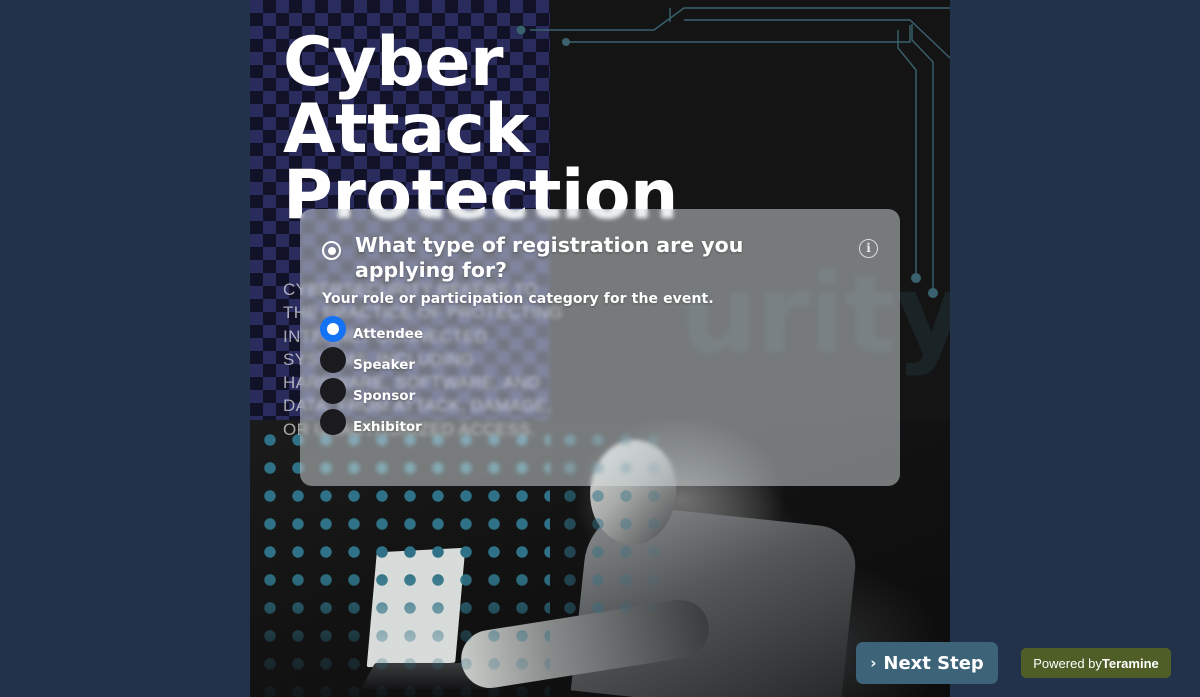  Describe the element at coordinates (520, 329) in the screenshot. I see `option-attendee: Attendee` at that location.